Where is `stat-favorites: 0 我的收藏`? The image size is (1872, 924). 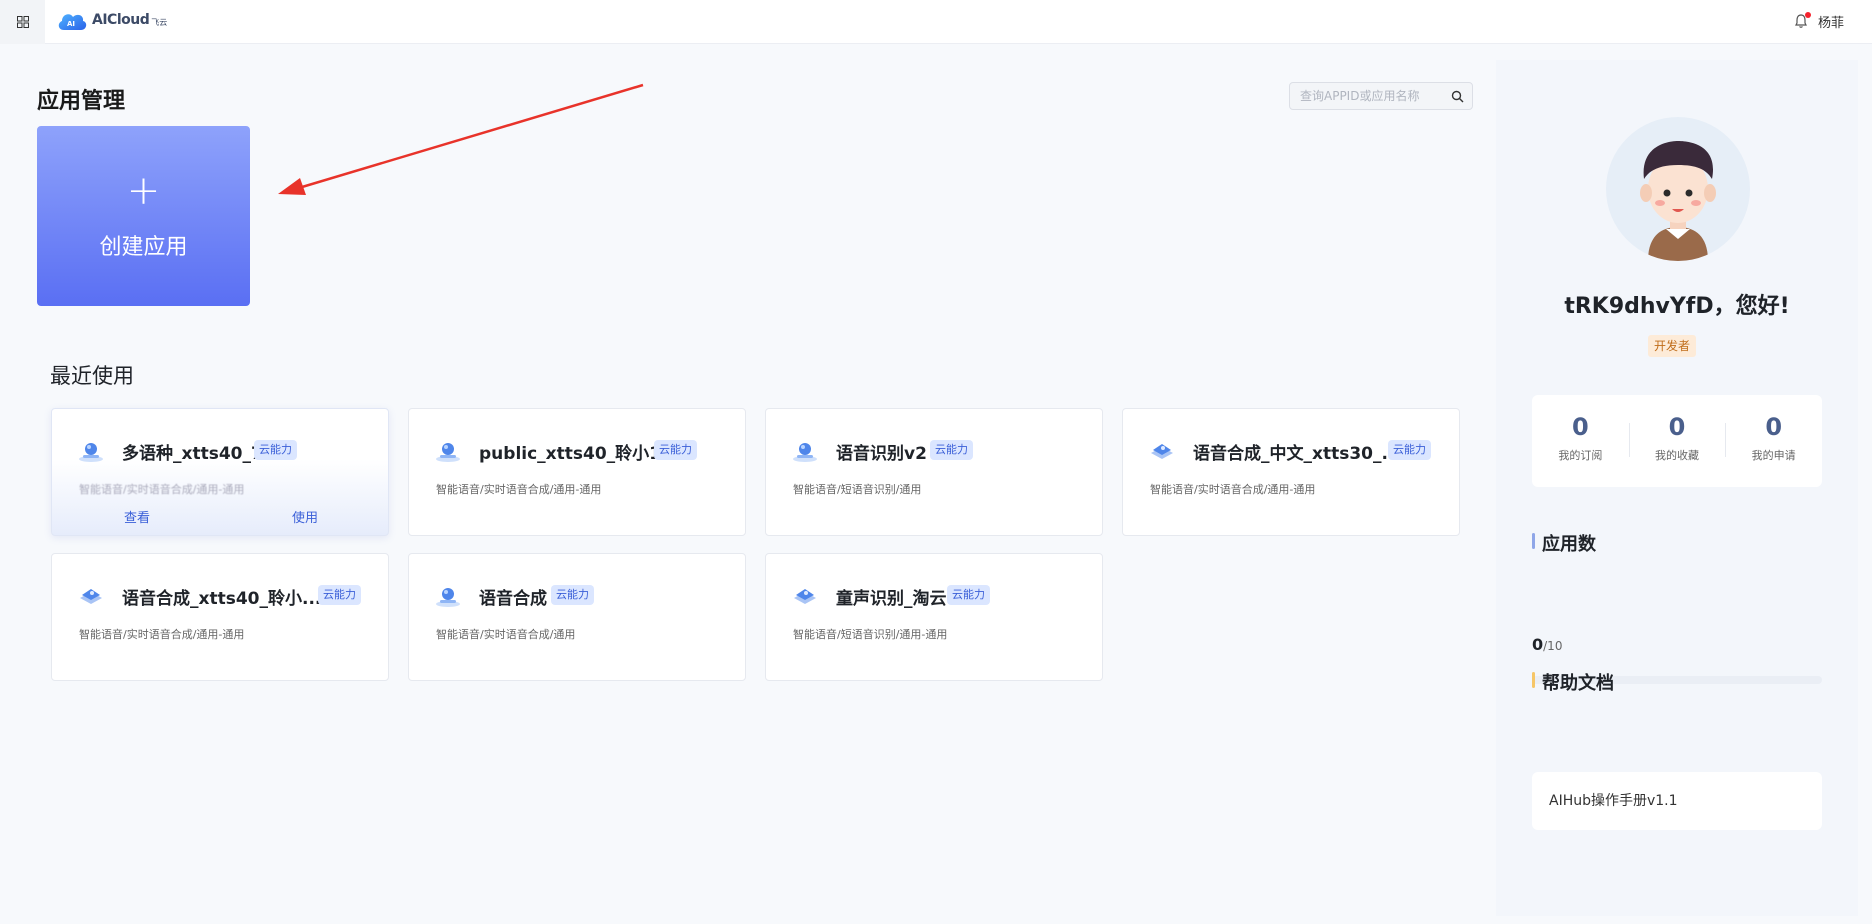 stat-favorites: 0 我的收藏 is located at coordinates (1677, 441).